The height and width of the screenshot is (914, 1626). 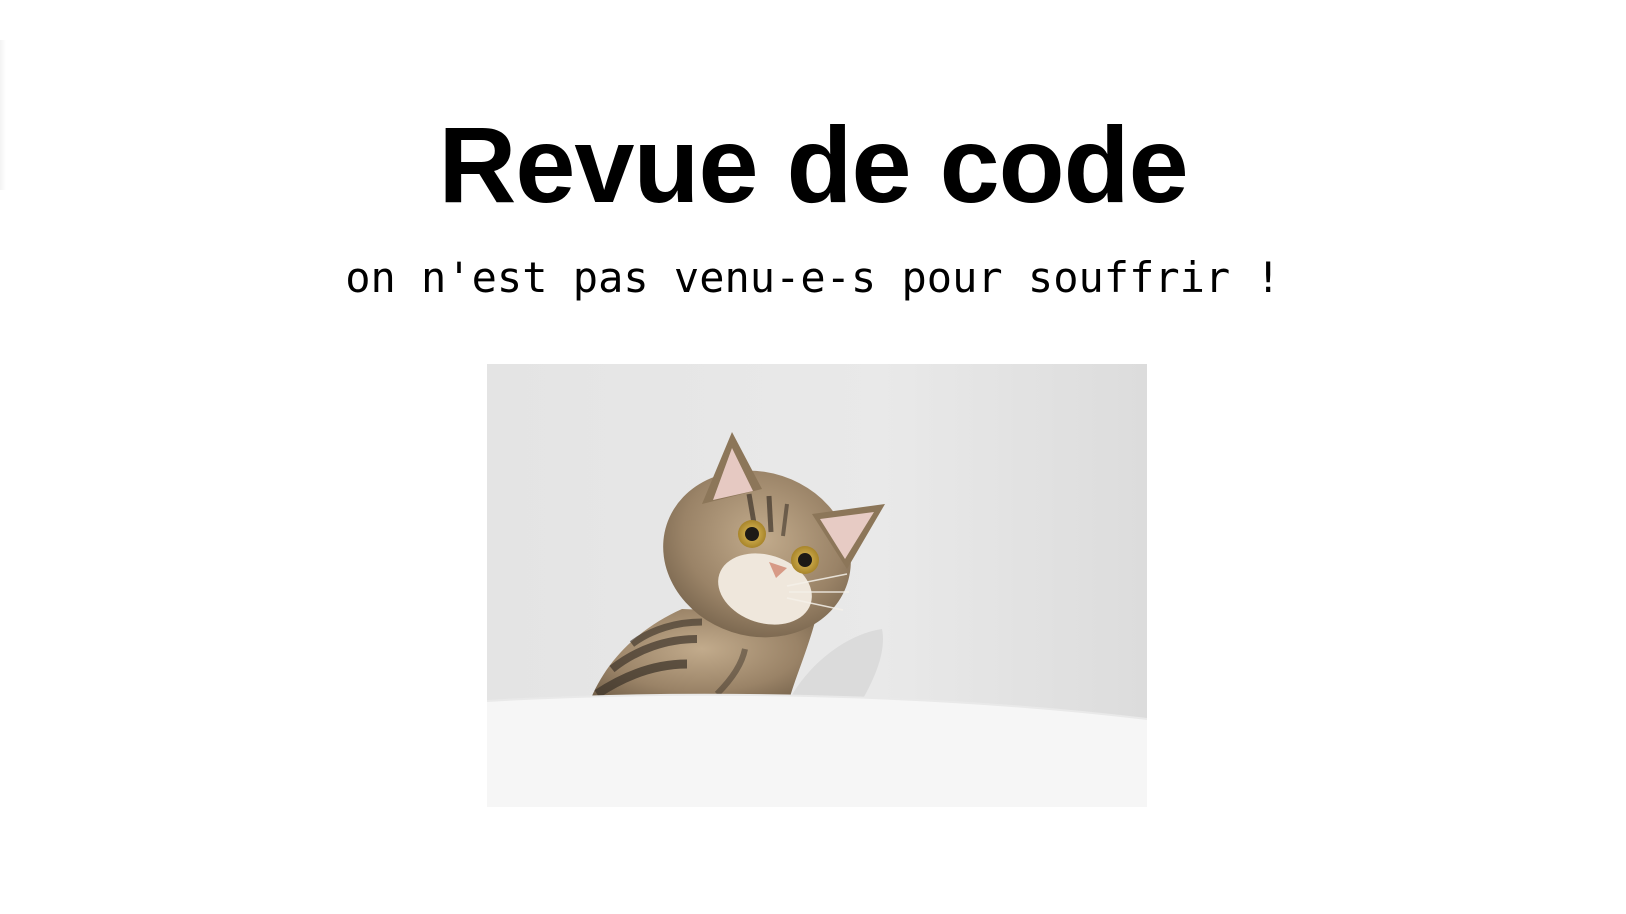 What do you see at coordinates (817, 750) in the screenshot?
I see `photo-table` at bounding box center [817, 750].